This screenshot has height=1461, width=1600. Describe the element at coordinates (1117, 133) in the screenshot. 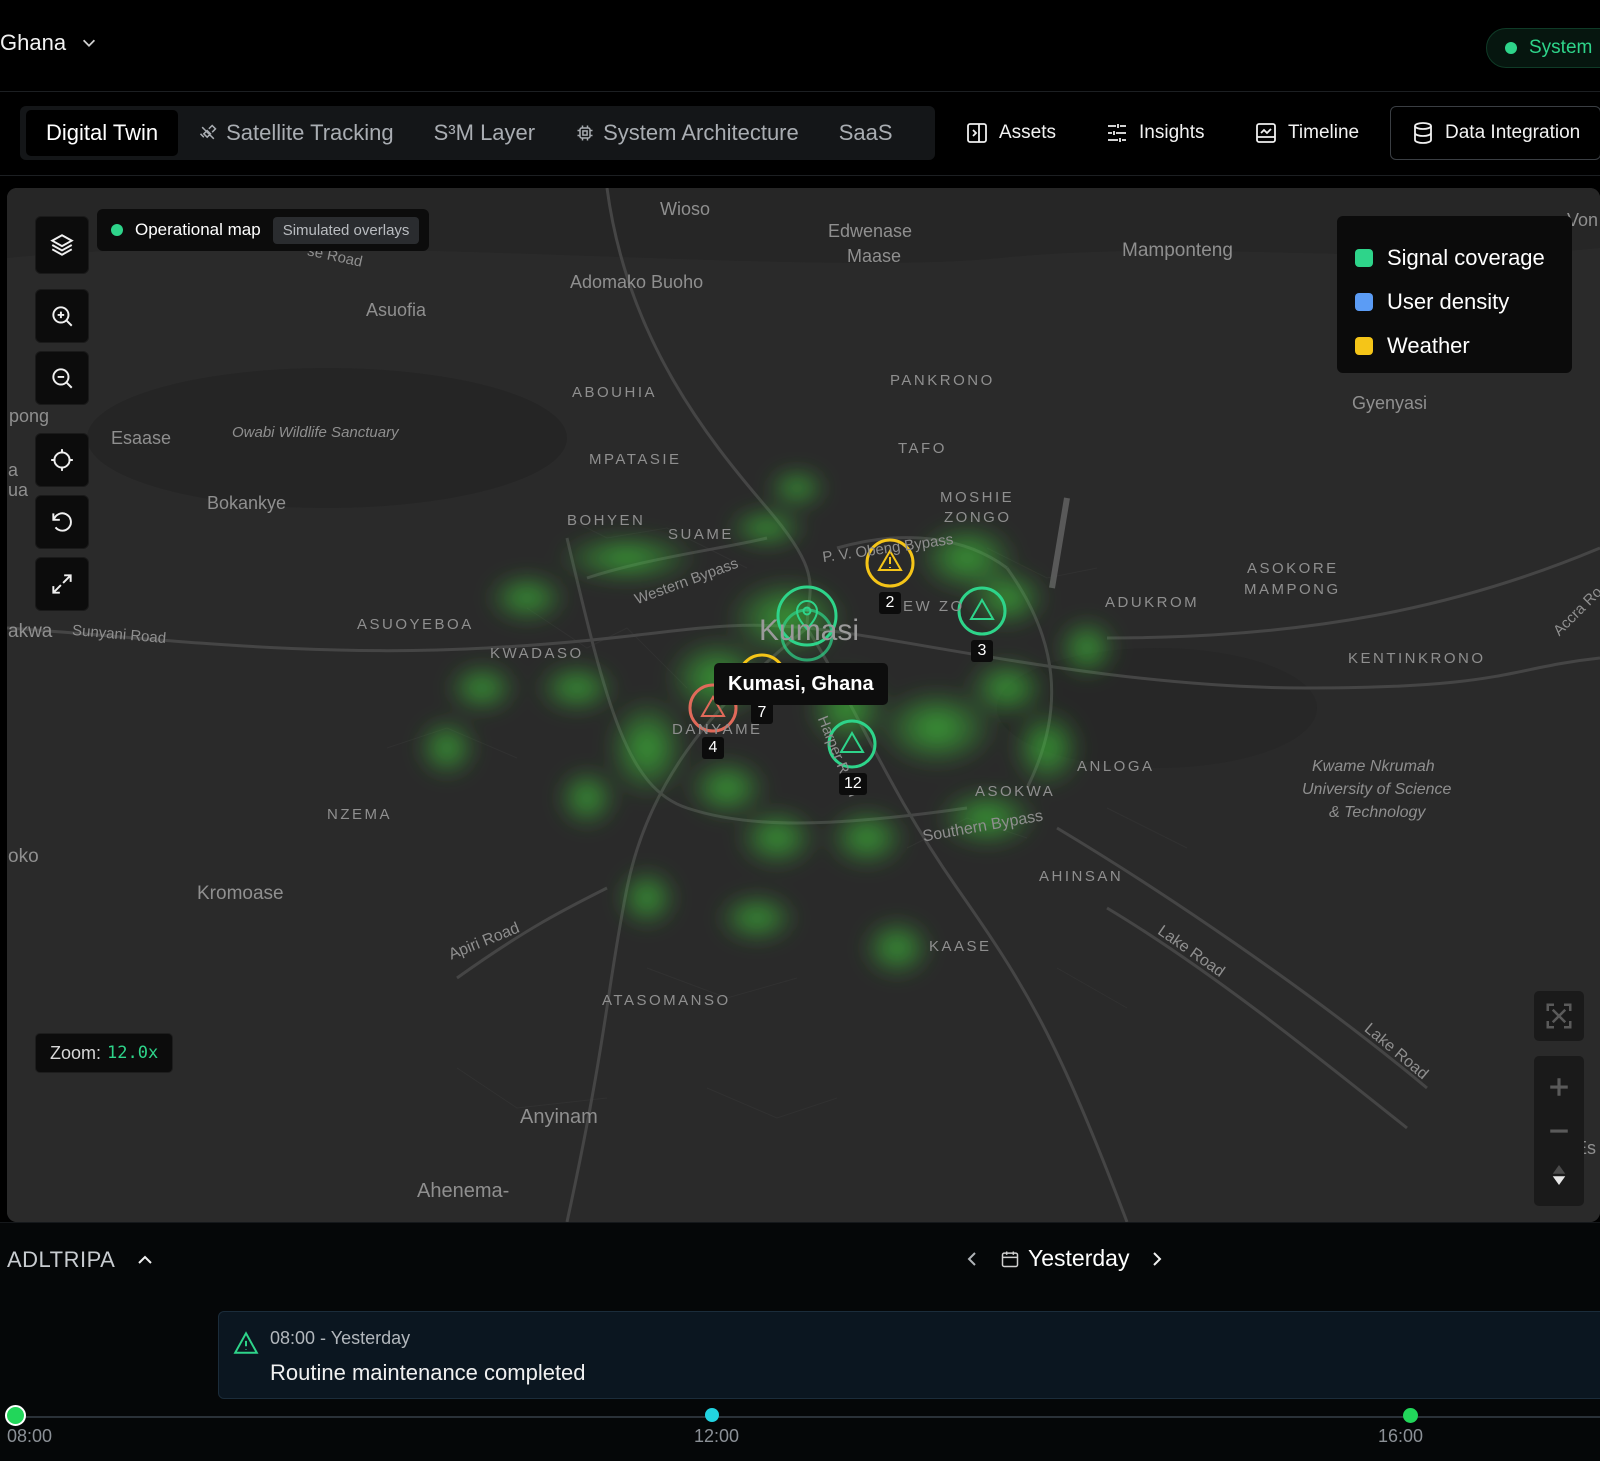

I see `sliders-icon` at that location.